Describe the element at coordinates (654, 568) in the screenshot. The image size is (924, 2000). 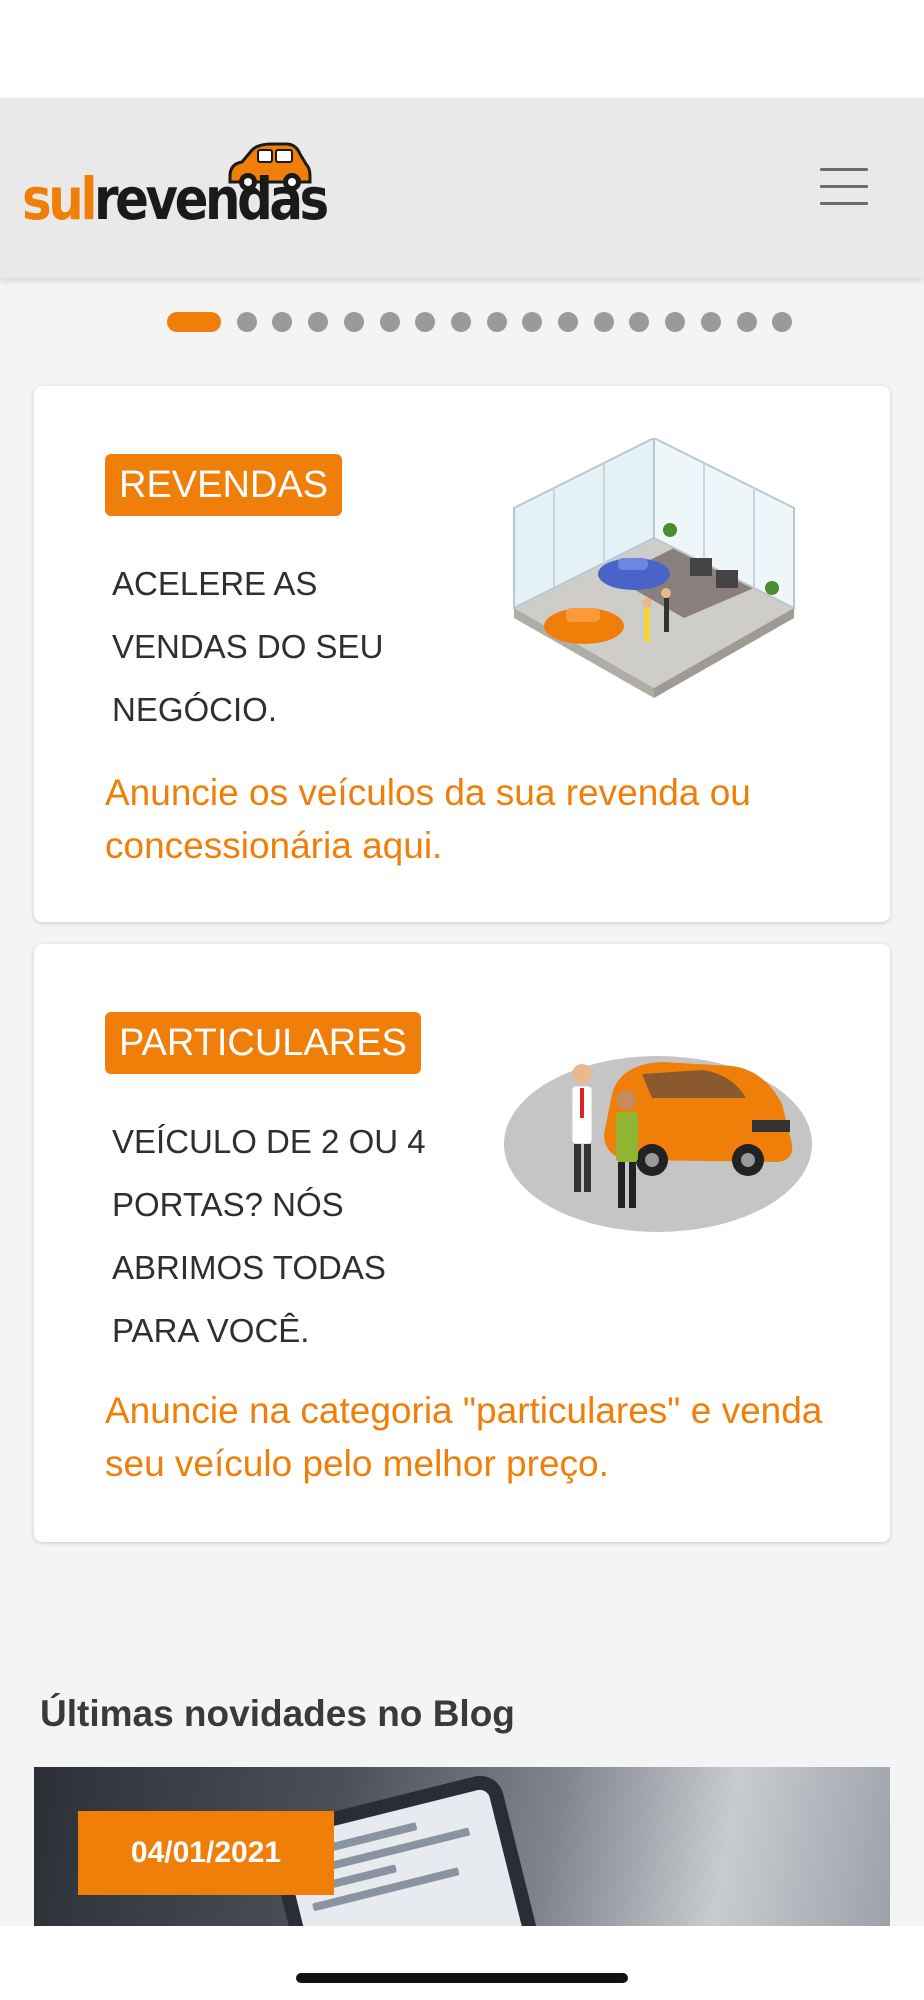
I see `car-showroom-illustration` at that location.